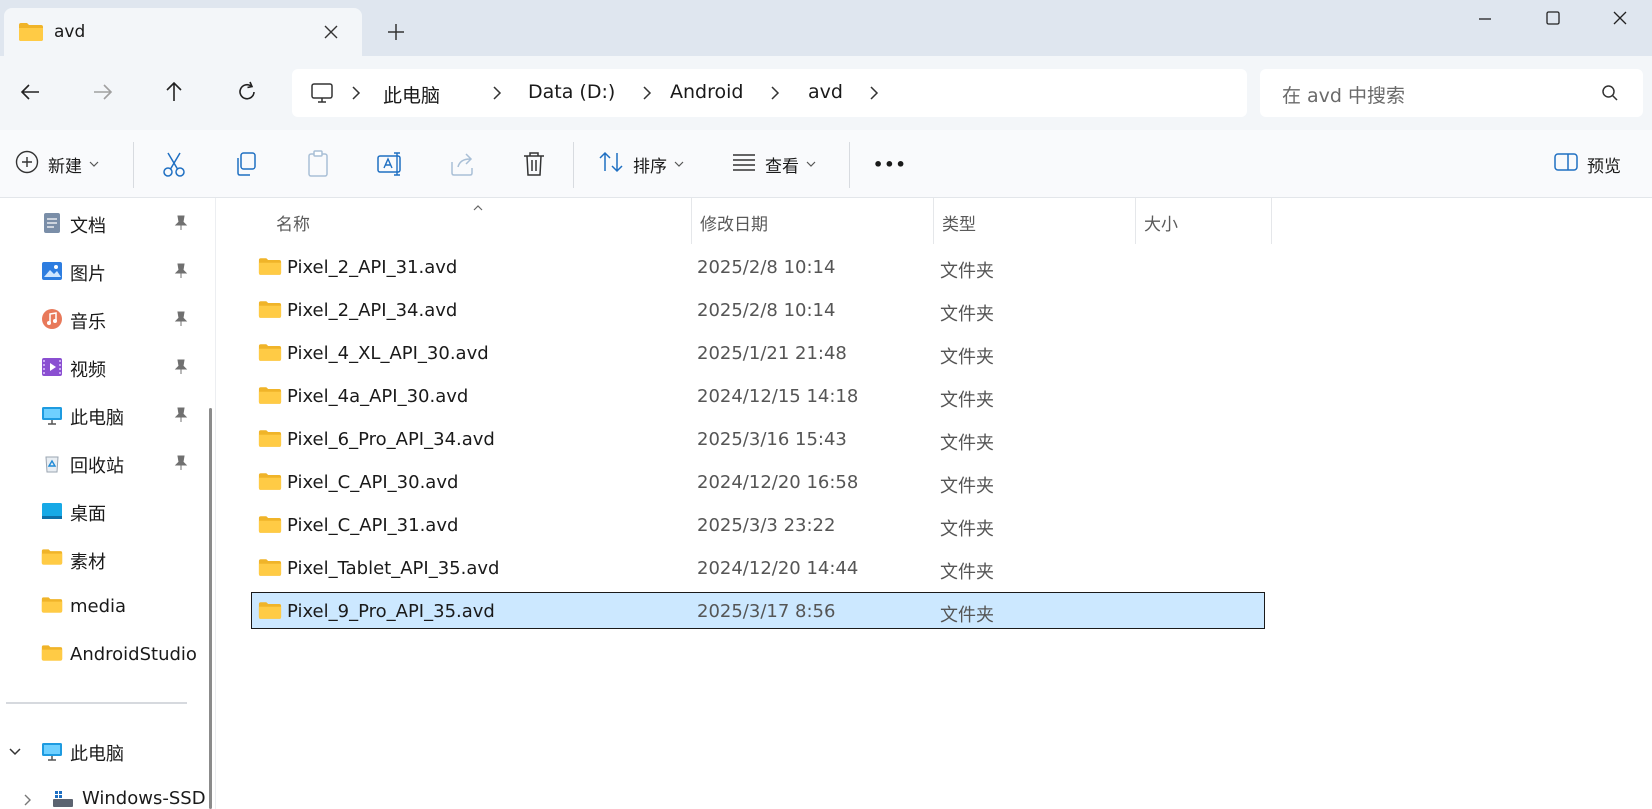 The image size is (1652, 809). I want to click on recycle-bin-icon, so click(52, 463).